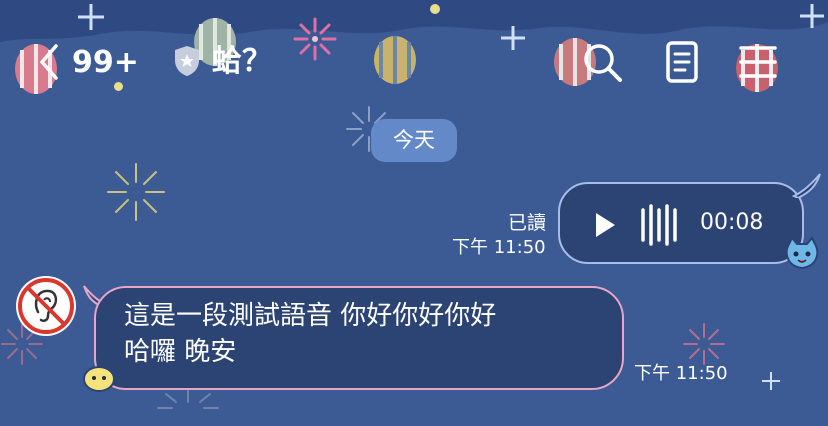 The height and width of the screenshot is (426, 828). What do you see at coordinates (771, 381) in the screenshot?
I see `sparkle-icon` at bounding box center [771, 381].